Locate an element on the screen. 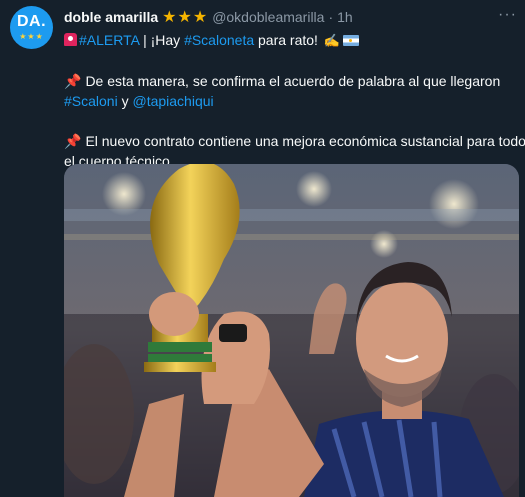  tweet-text-segment: para rato! is located at coordinates (286, 40).